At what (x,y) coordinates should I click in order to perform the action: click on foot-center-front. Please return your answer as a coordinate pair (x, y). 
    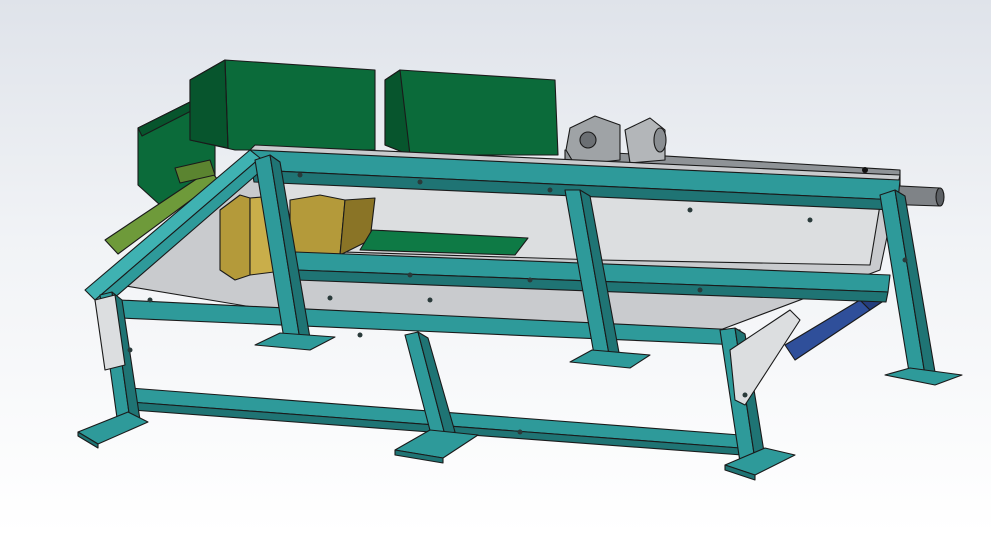
    Looking at the image, I should click on (436, 446).